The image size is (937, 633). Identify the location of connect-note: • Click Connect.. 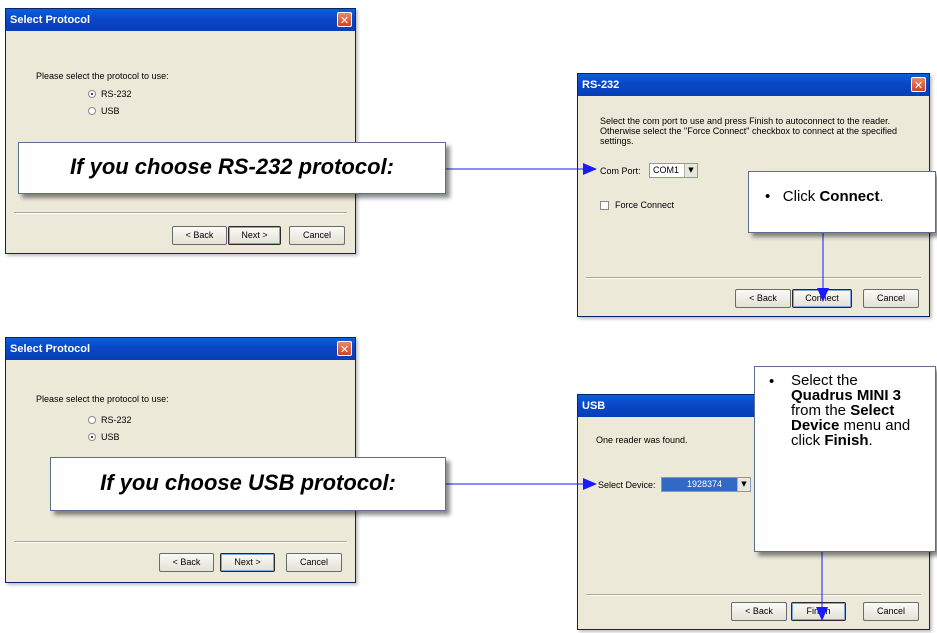
(842, 202).